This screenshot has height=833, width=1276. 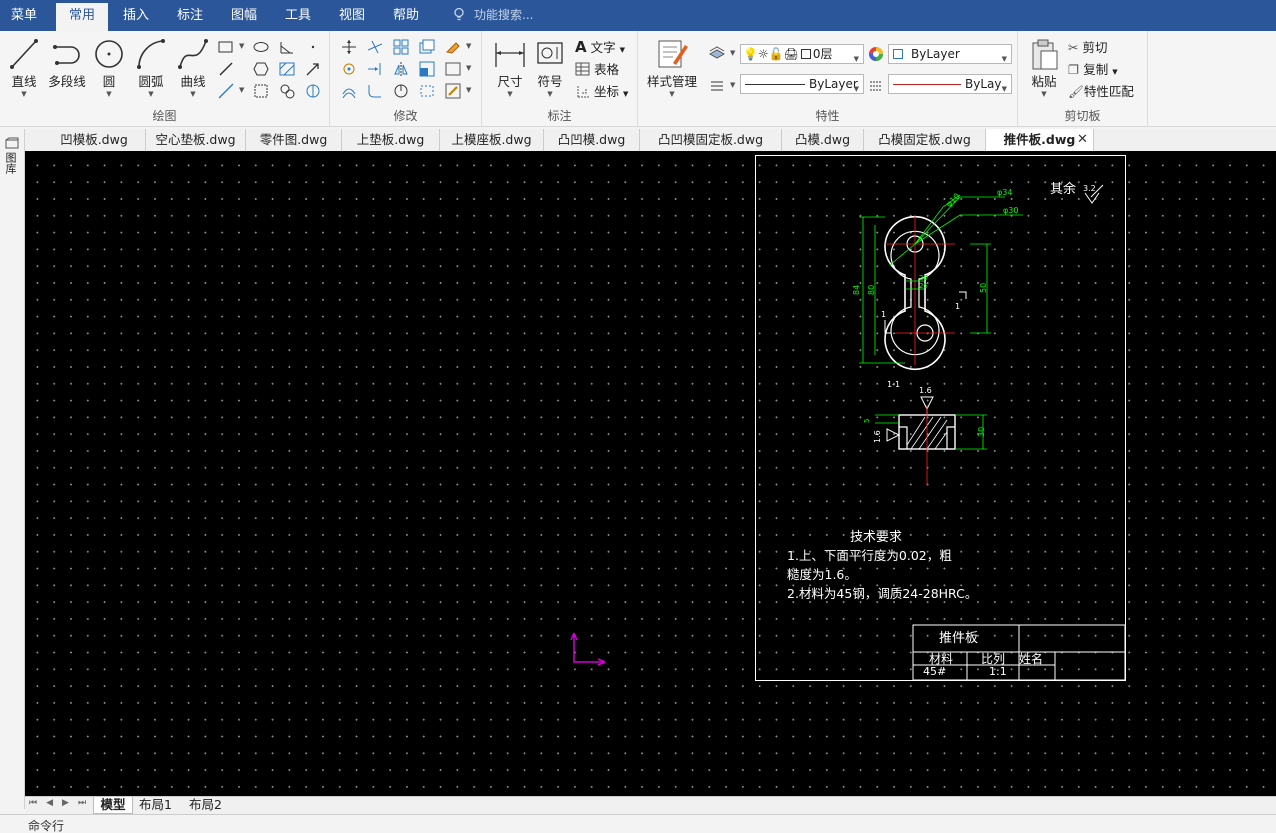 I want to click on angle-icon, so click(x=287, y=47).